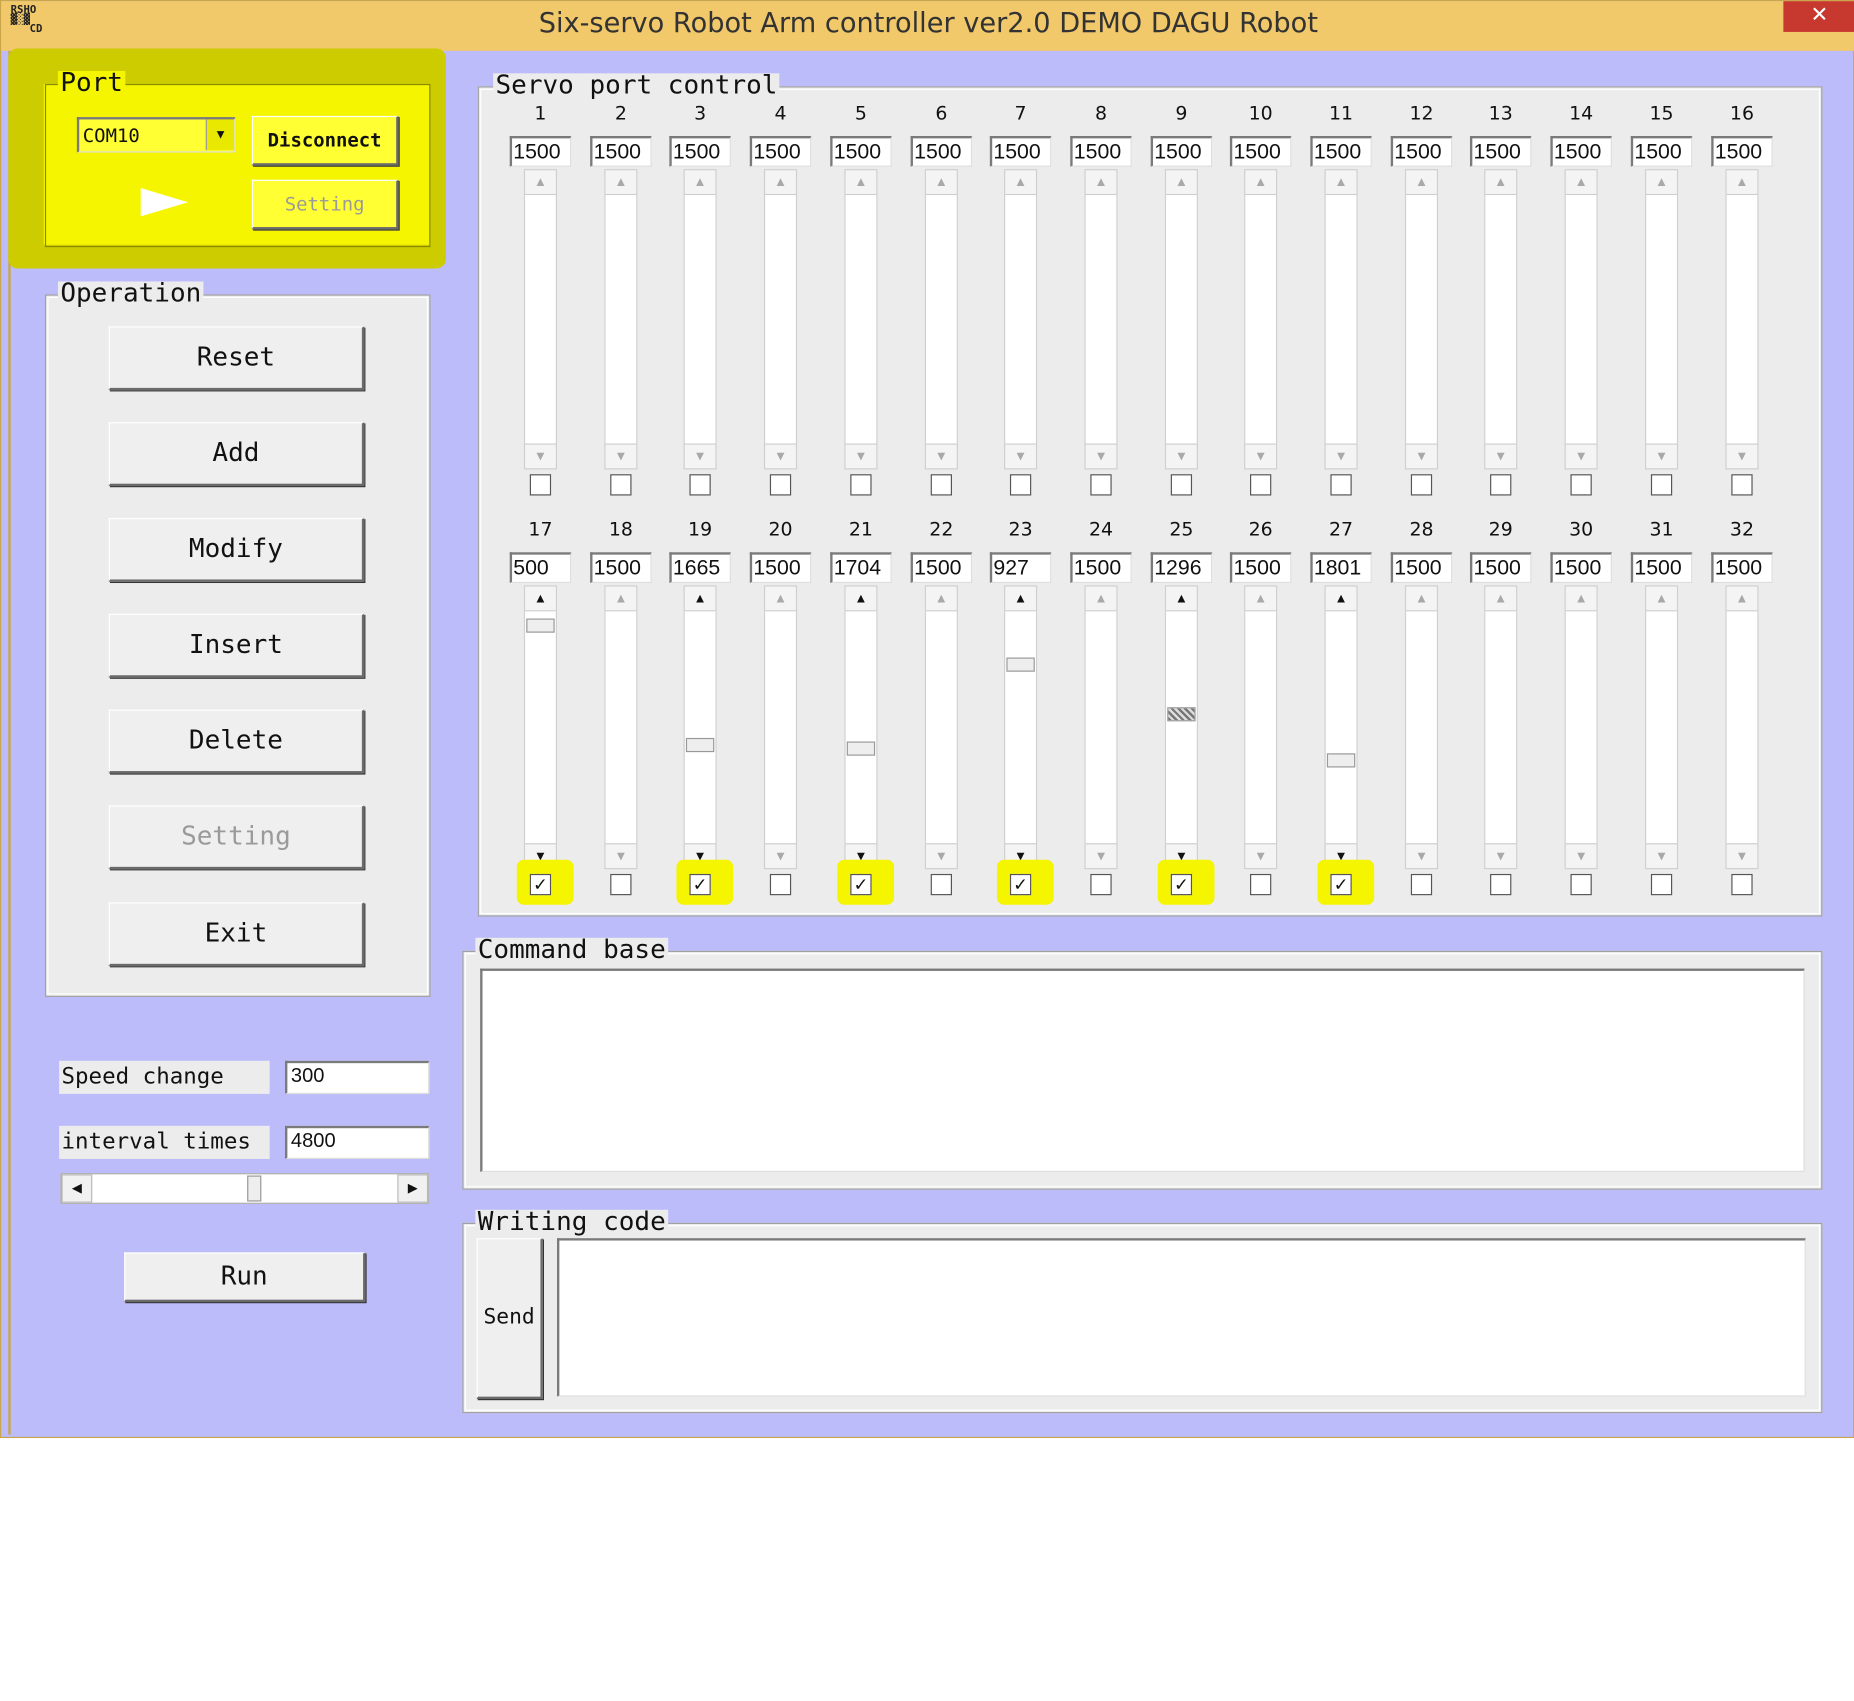 Image resolution: width=1854 pixels, height=1701 pixels. I want to click on close-button: ✕, so click(1818, 16).